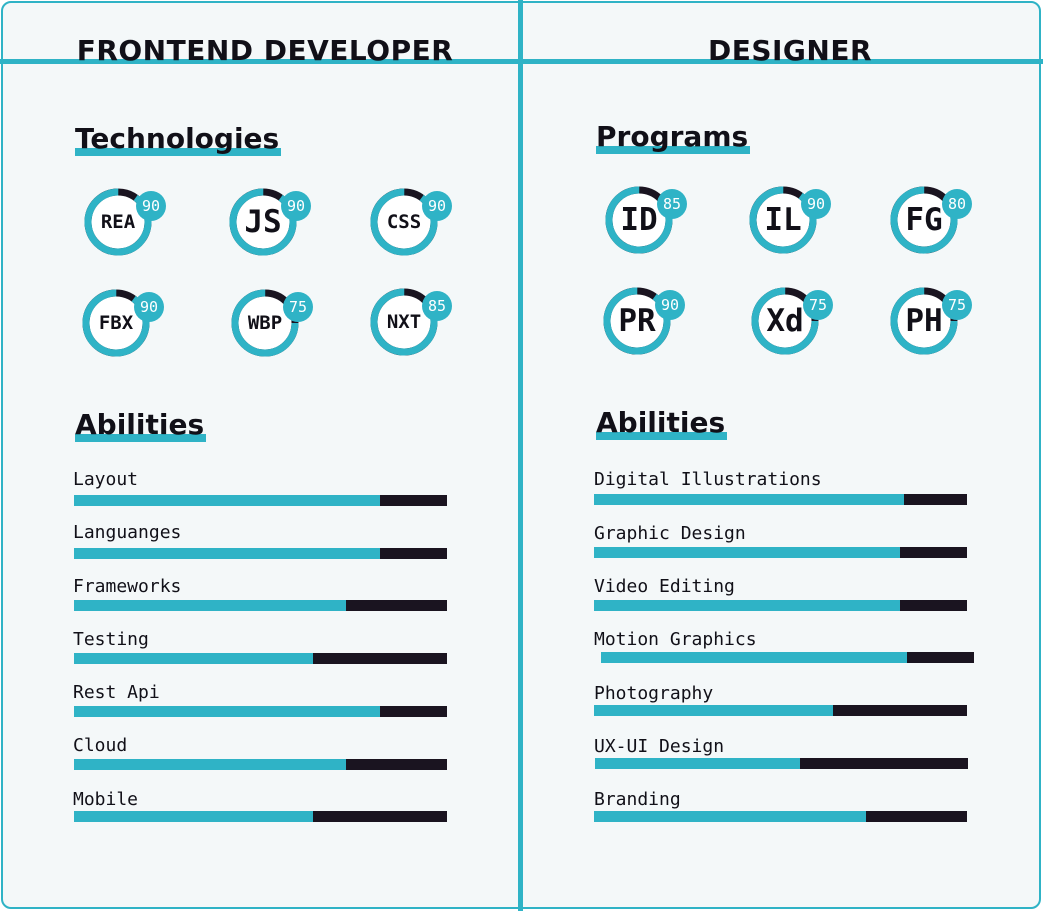 The width and height of the screenshot is (1043, 911). Describe the element at coordinates (659, 746) in the screenshot. I see `skill-label-ux-ui-design: UX-UI Design` at that location.